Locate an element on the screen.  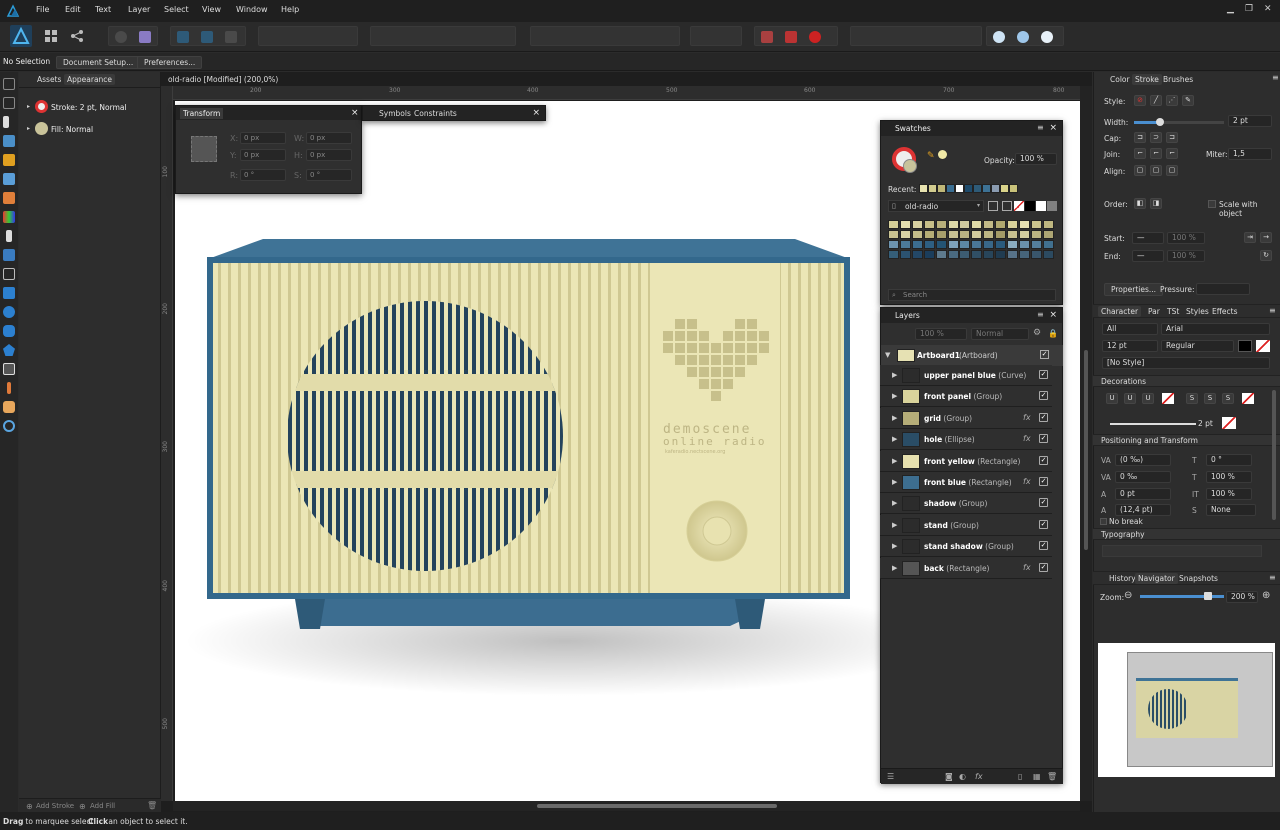
butt-cap-icon: ⊐ is located at coordinates (1140, 137).